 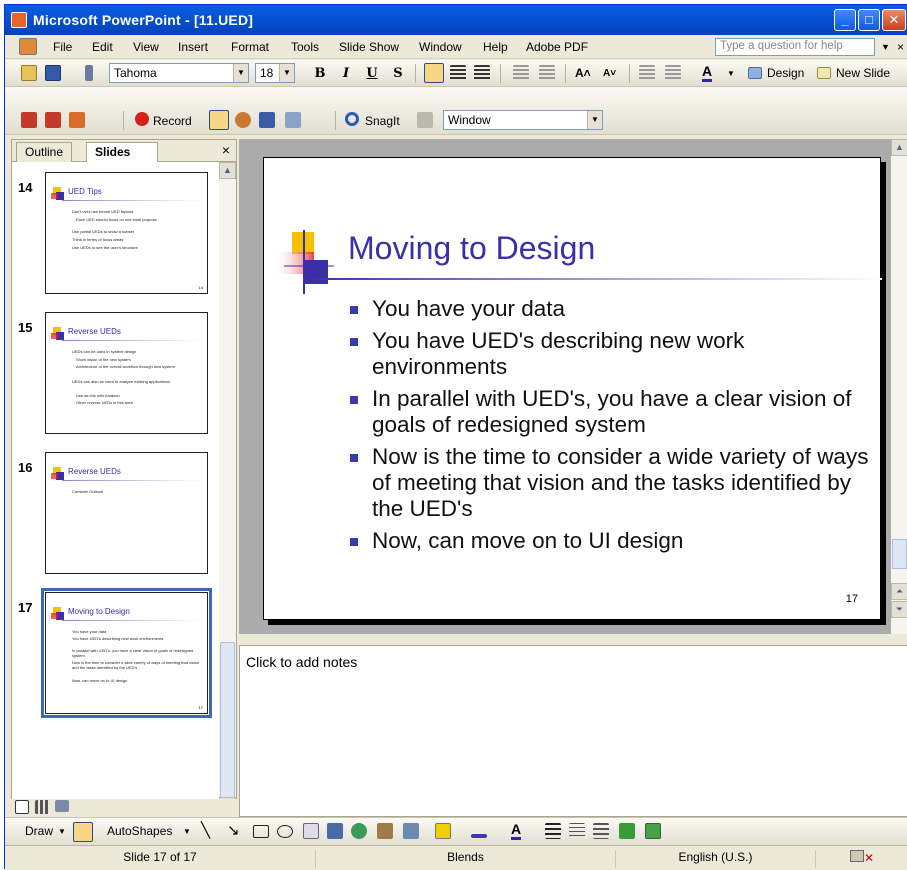 I want to click on align-left-icon, so click(x=434, y=73).